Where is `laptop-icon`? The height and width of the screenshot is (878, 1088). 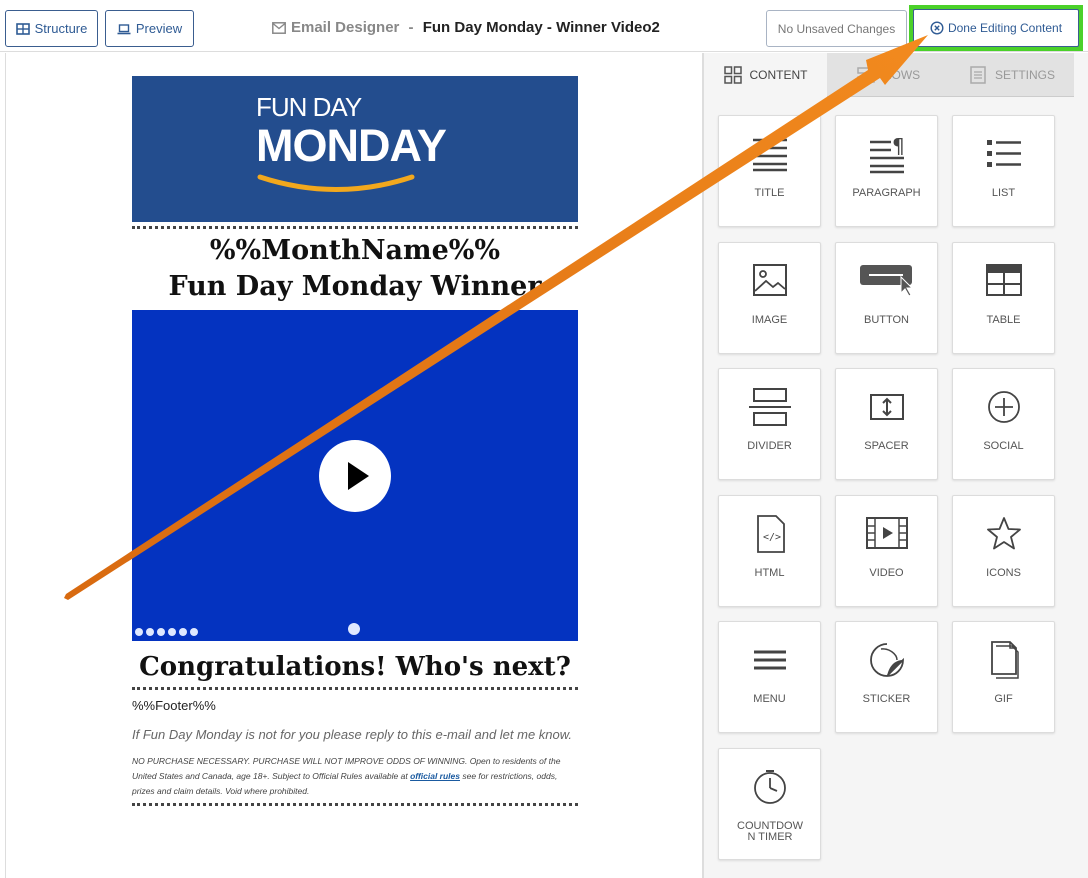 laptop-icon is located at coordinates (124, 28).